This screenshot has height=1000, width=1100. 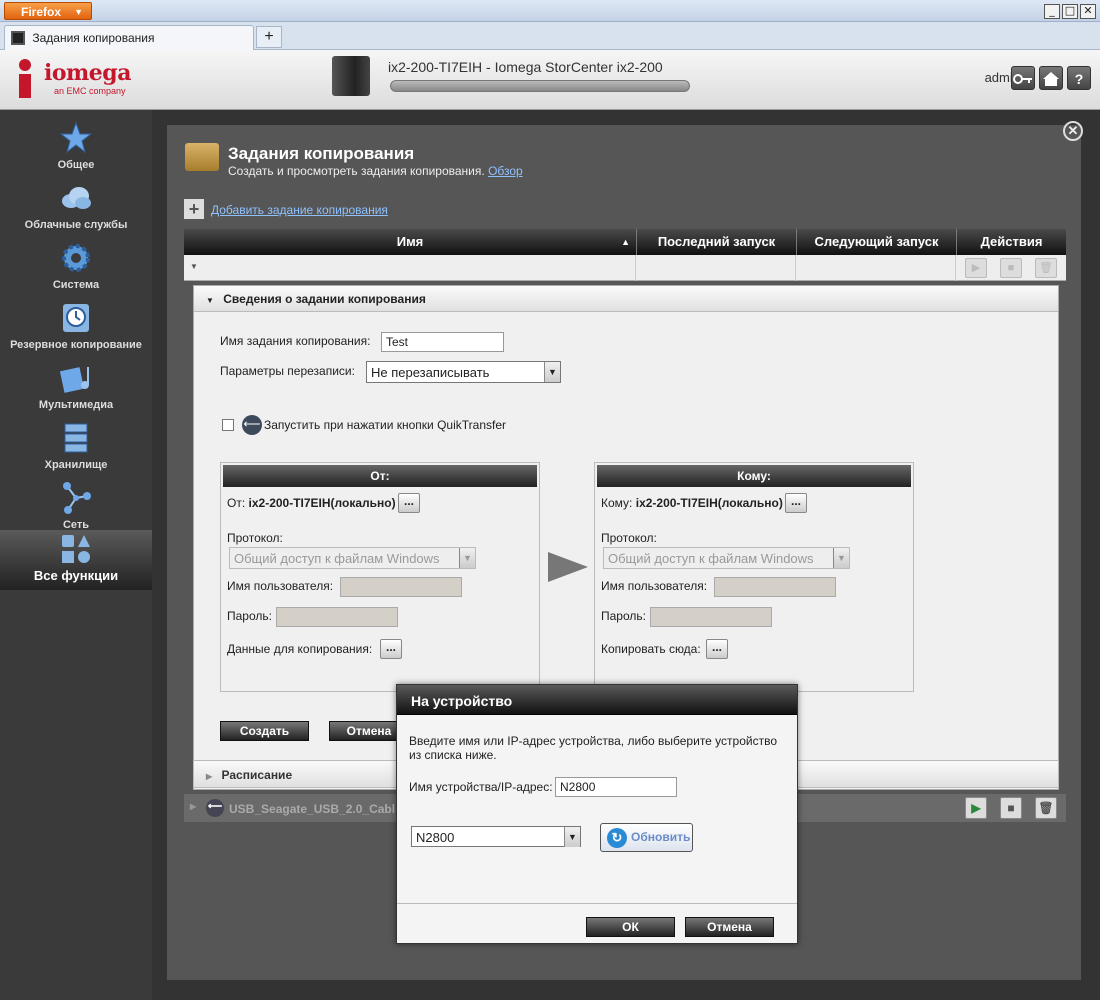 What do you see at coordinates (337, 617) in the screenshot?
I see `from-password-field` at bounding box center [337, 617].